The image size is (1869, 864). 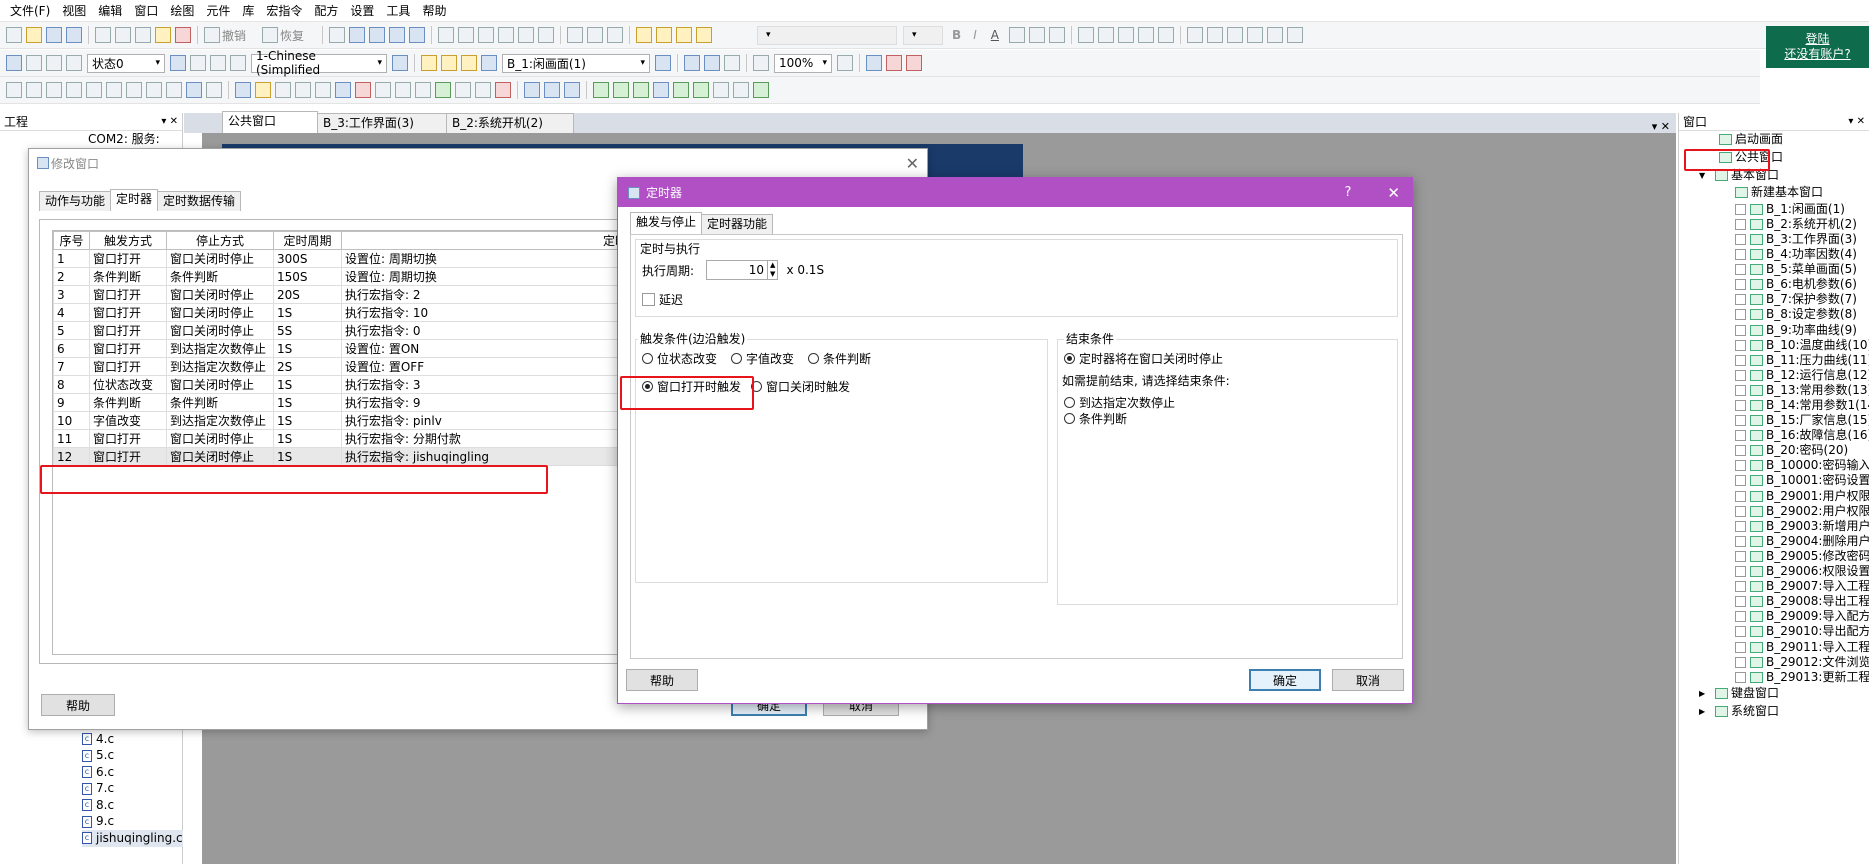 What do you see at coordinates (1784, 345) in the screenshot?
I see `tree-screen-item: B_10:温度曲线(10)` at bounding box center [1784, 345].